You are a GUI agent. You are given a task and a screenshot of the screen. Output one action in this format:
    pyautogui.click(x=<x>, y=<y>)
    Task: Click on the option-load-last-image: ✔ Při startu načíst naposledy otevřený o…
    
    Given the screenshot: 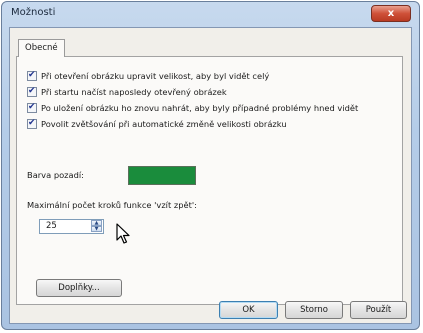 What is the action you would take?
    pyautogui.click(x=127, y=92)
    